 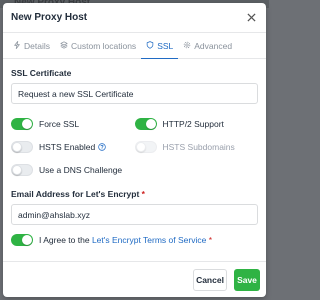 What do you see at coordinates (81, 170) in the screenshot?
I see `dns-challenge-label: Use a DNS Challenge` at bounding box center [81, 170].